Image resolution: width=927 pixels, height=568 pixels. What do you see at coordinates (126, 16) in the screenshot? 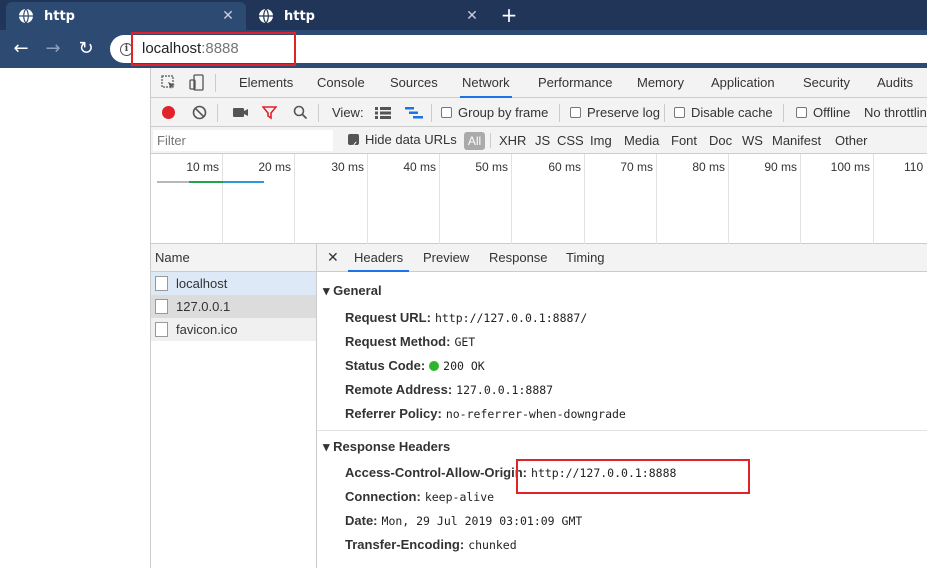
I see `browser-tab-active: http ✕` at bounding box center [126, 16].